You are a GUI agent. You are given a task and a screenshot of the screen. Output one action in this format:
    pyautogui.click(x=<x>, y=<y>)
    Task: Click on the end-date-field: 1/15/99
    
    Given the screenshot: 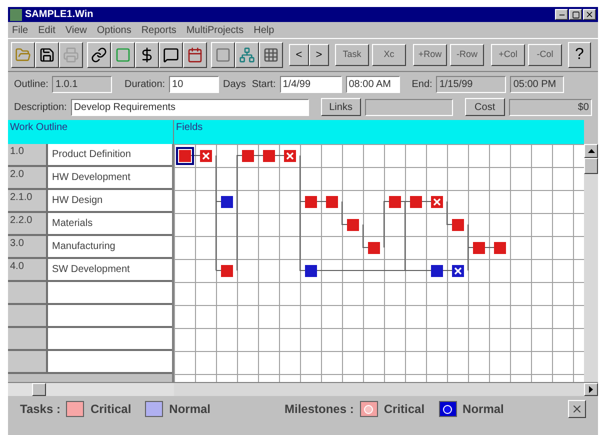 What is the action you would take?
    pyautogui.click(x=471, y=84)
    